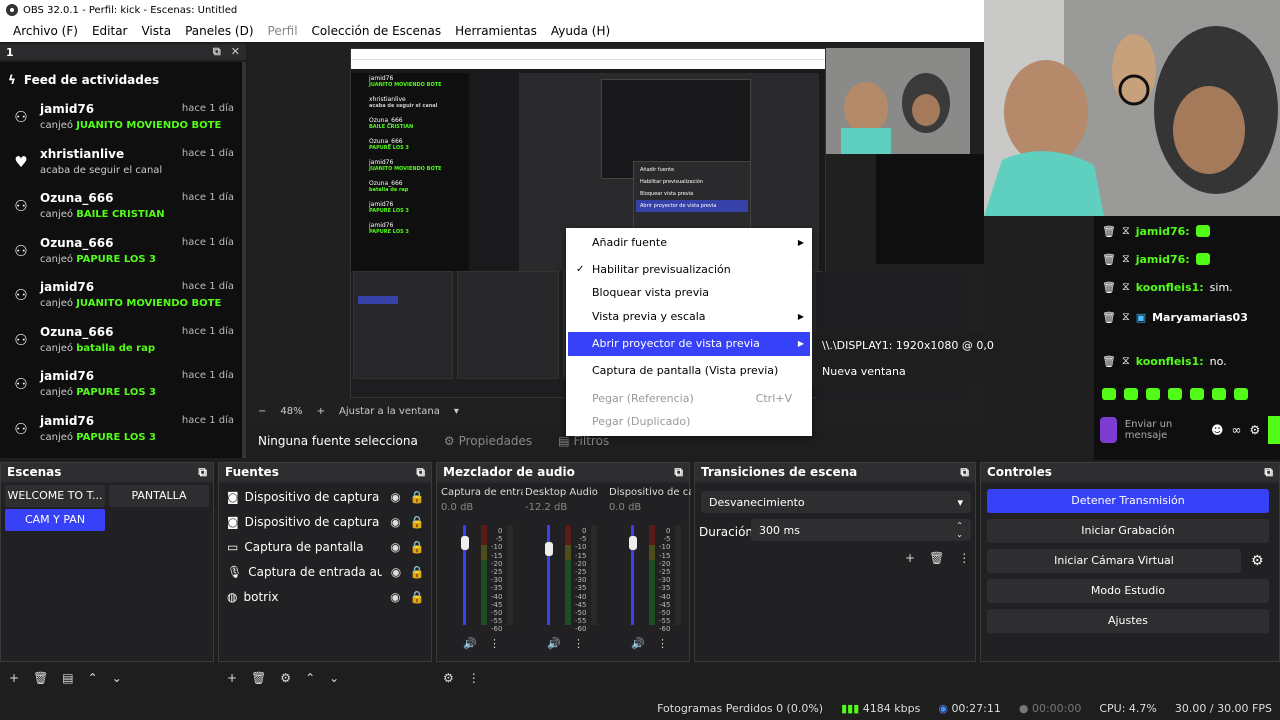  What do you see at coordinates (689, 293) in the screenshot?
I see `context-item: Bloquear vista previa` at bounding box center [689, 293].